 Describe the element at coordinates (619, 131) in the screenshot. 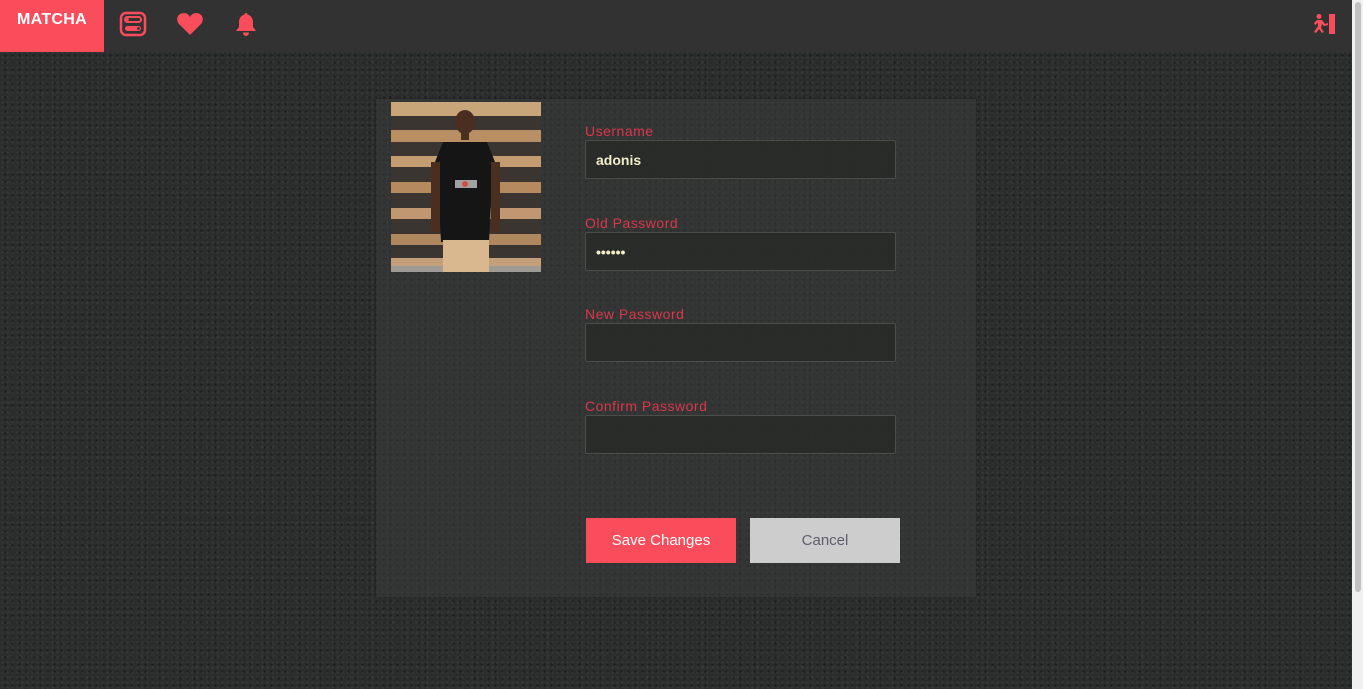

I see `username-label: Username` at that location.